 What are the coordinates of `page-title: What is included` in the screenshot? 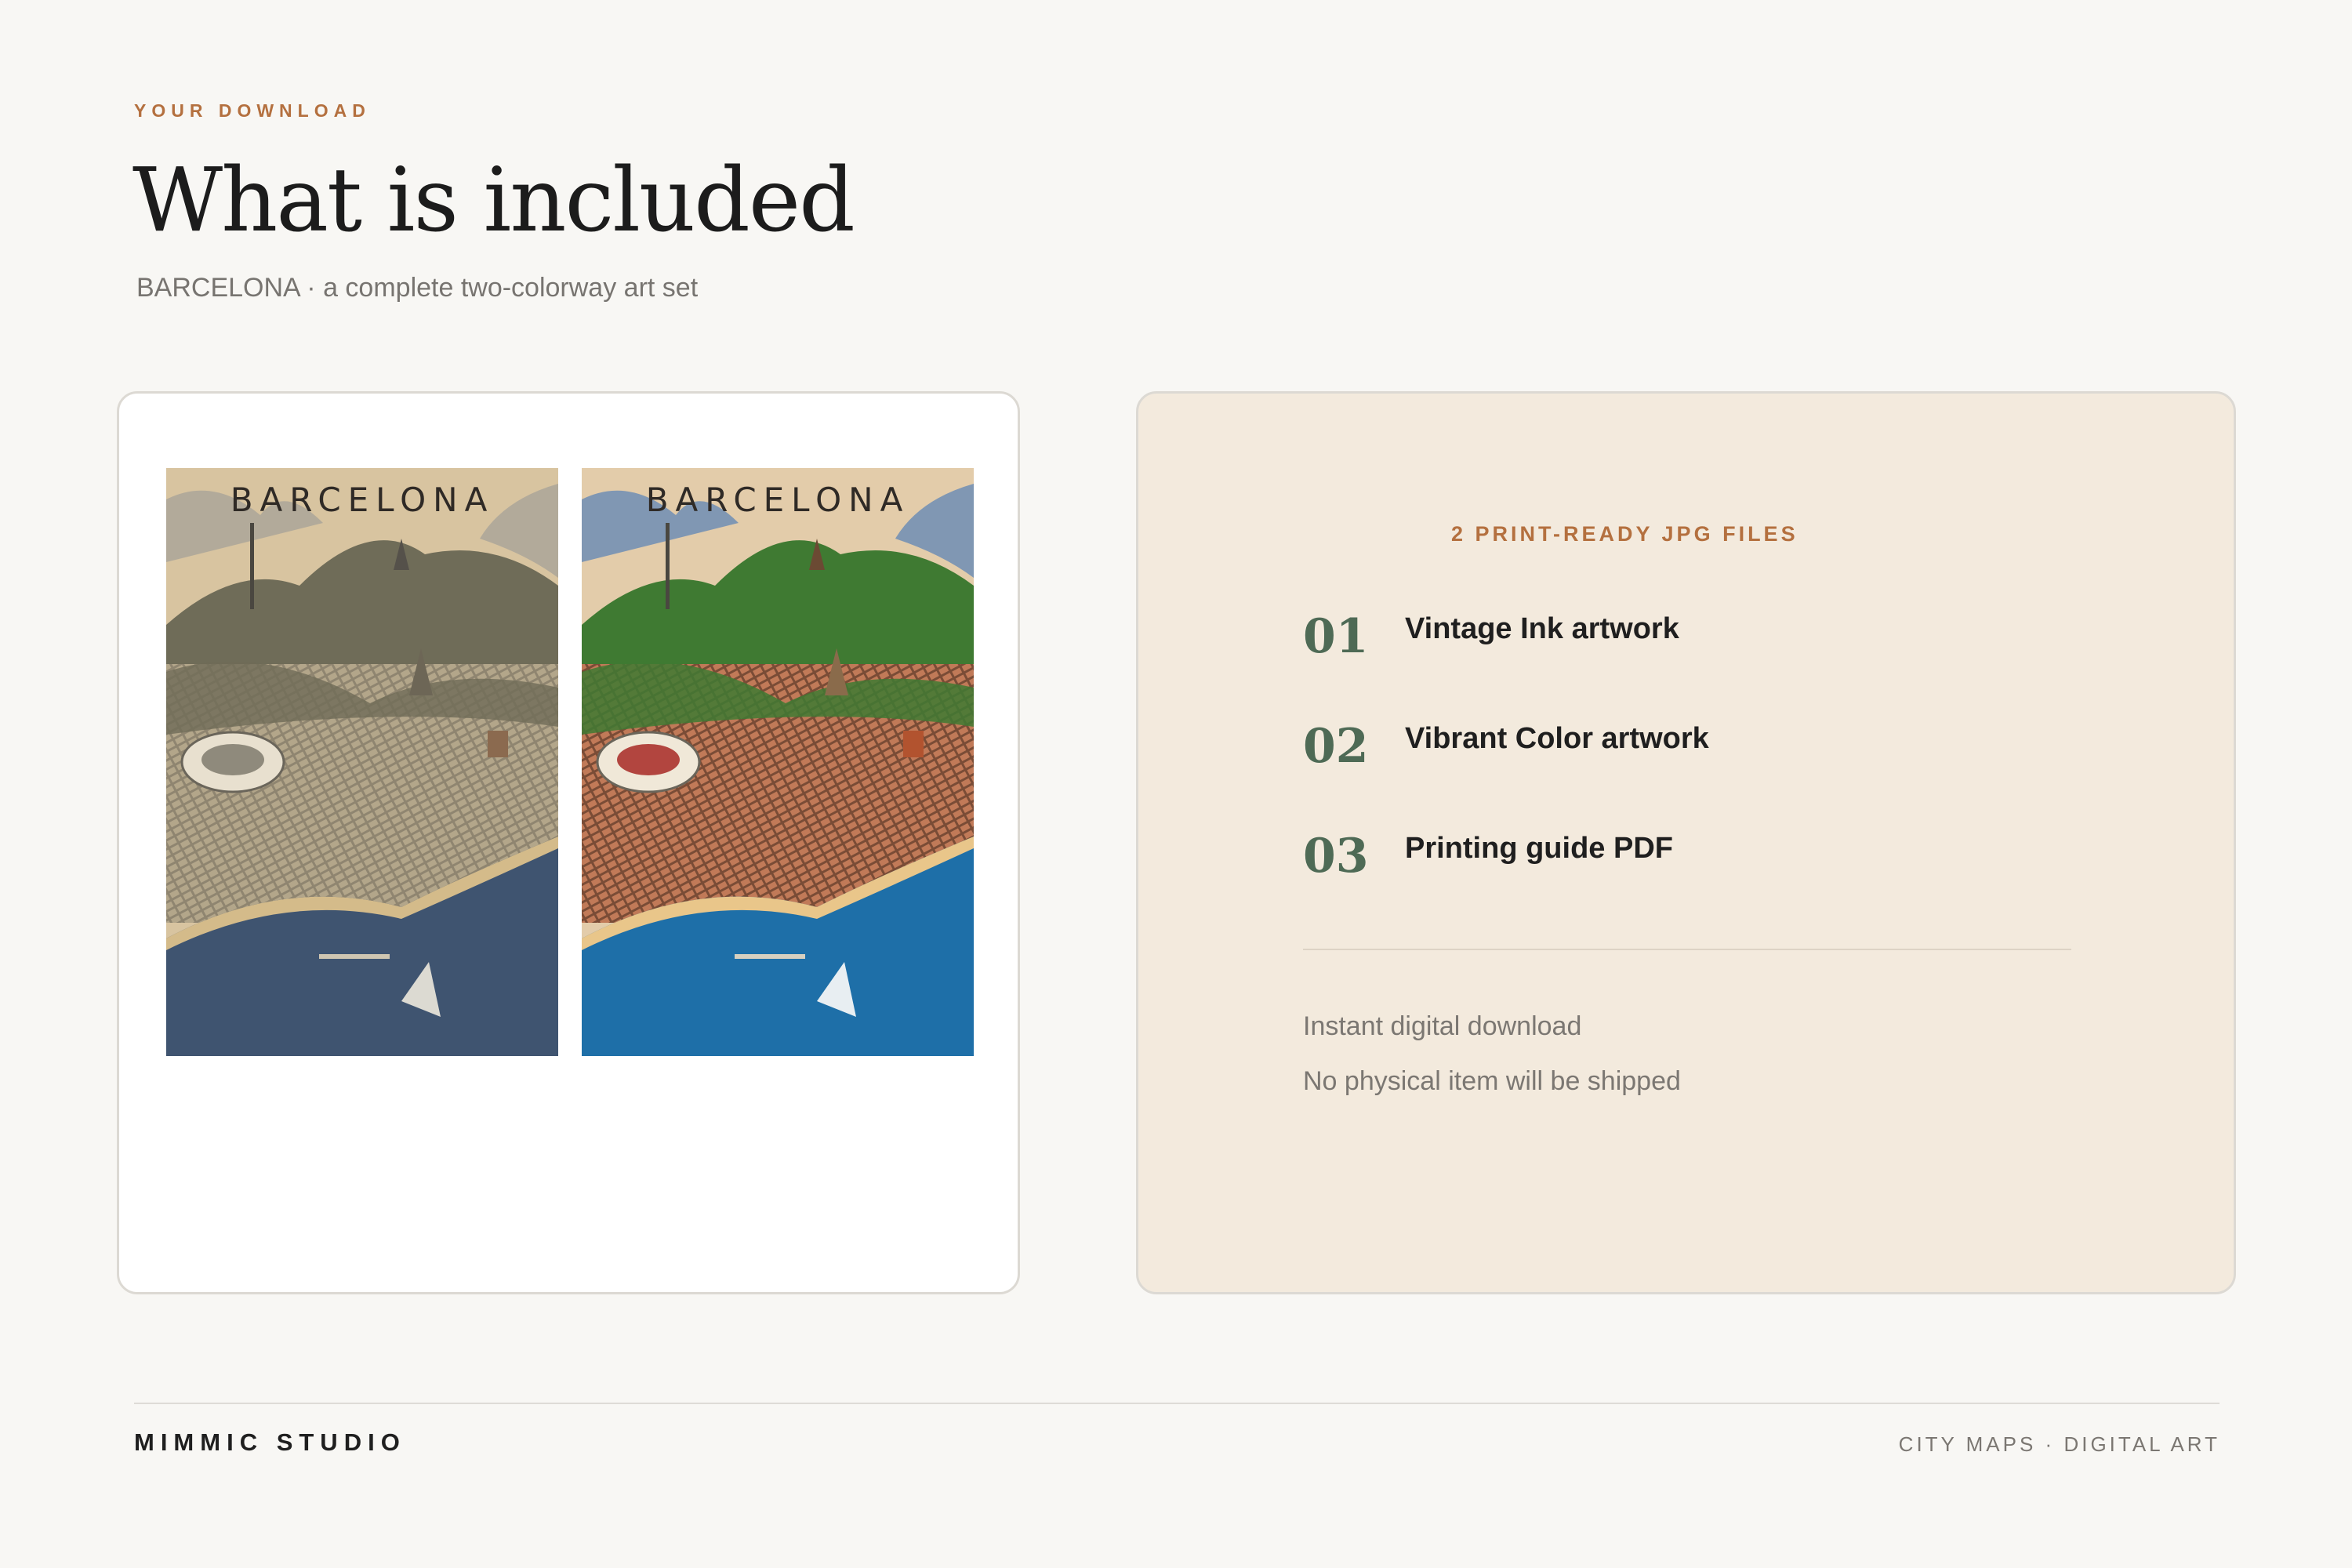 It's located at (493, 201).